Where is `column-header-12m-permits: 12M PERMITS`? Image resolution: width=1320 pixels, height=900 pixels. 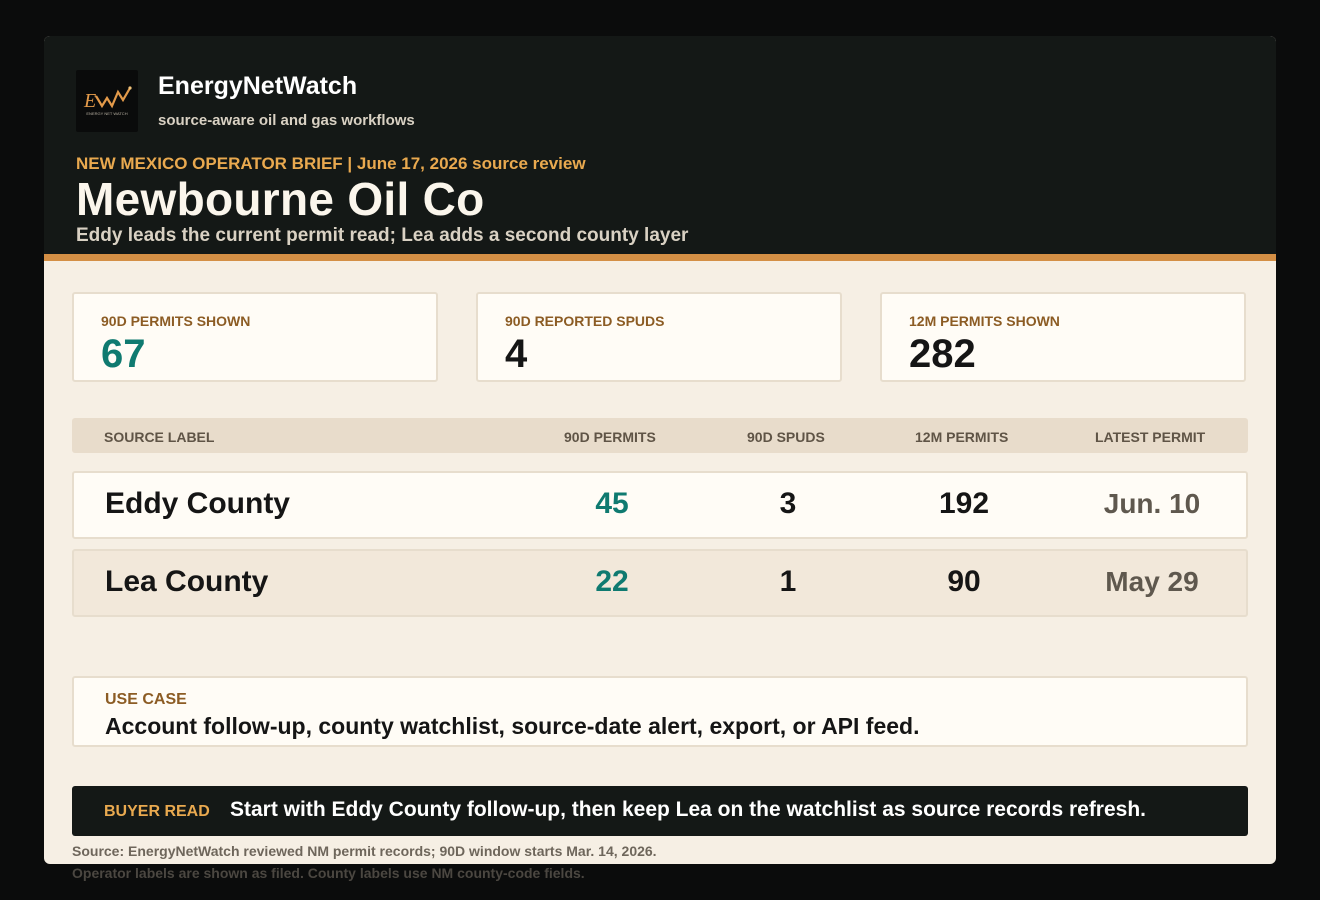 column-header-12m-permits: 12M PERMITS is located at coordinates (962, 437).